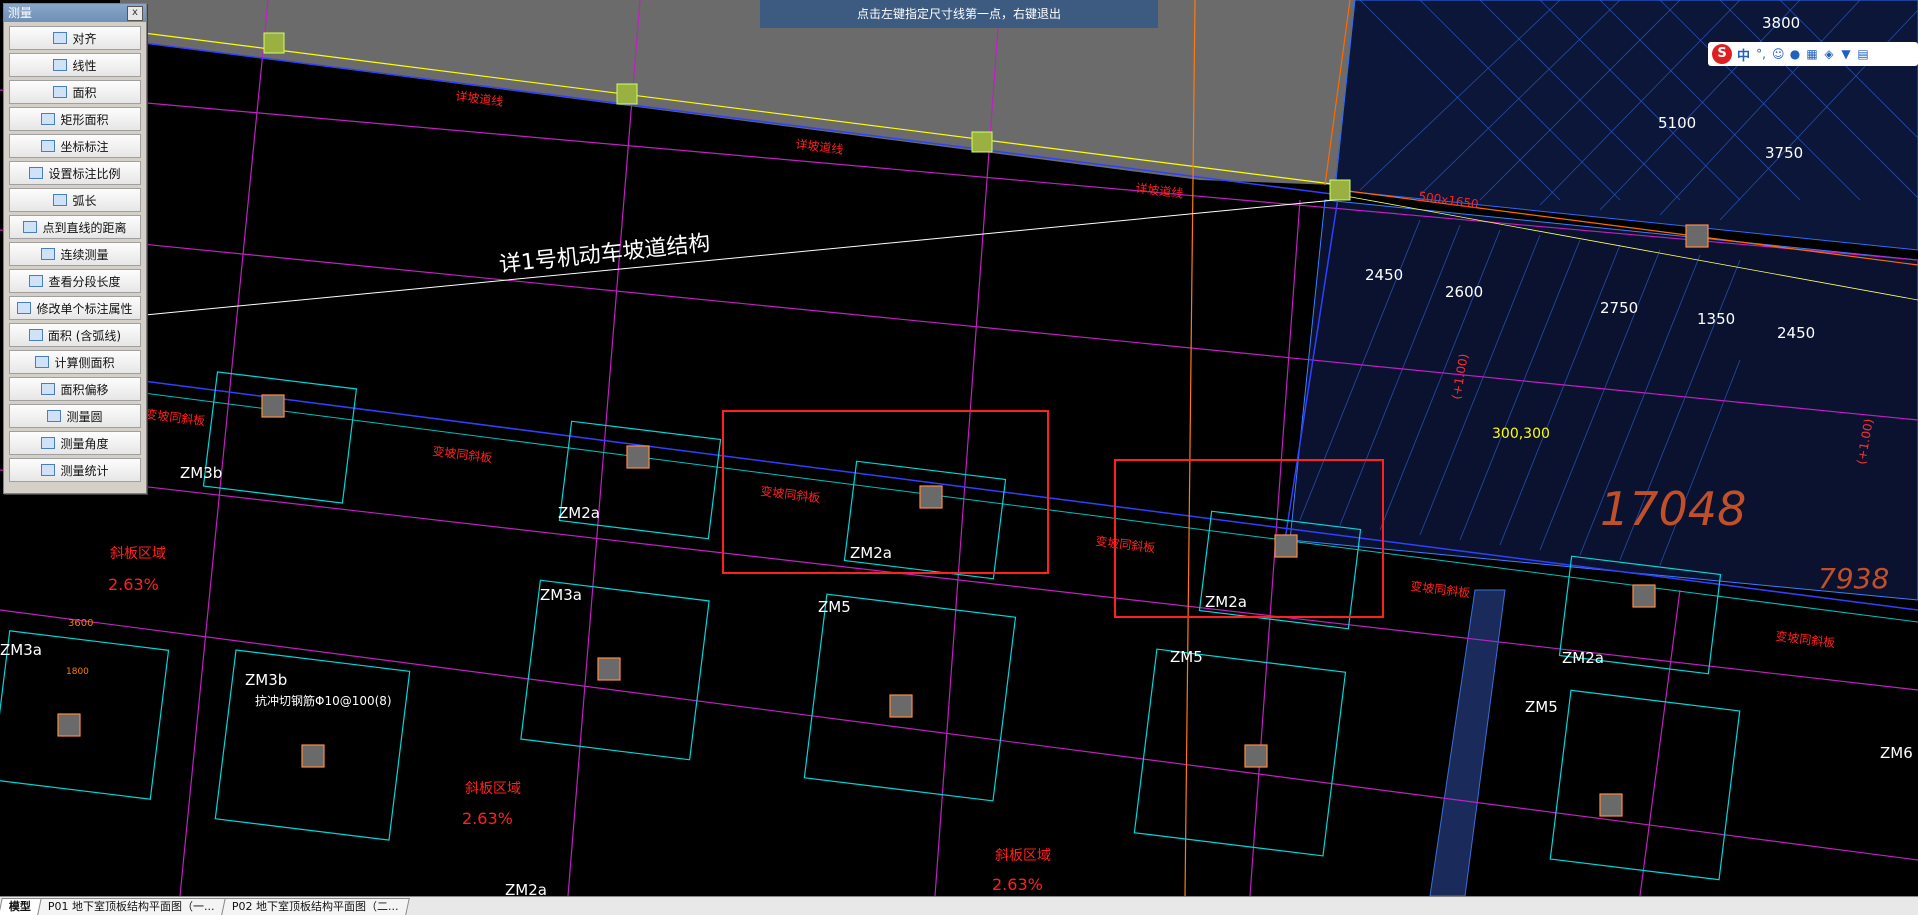 The width and height of the screenshot is (1918, 915). I want to click on measure-angle-button: 测量角度, so click(75, 443).